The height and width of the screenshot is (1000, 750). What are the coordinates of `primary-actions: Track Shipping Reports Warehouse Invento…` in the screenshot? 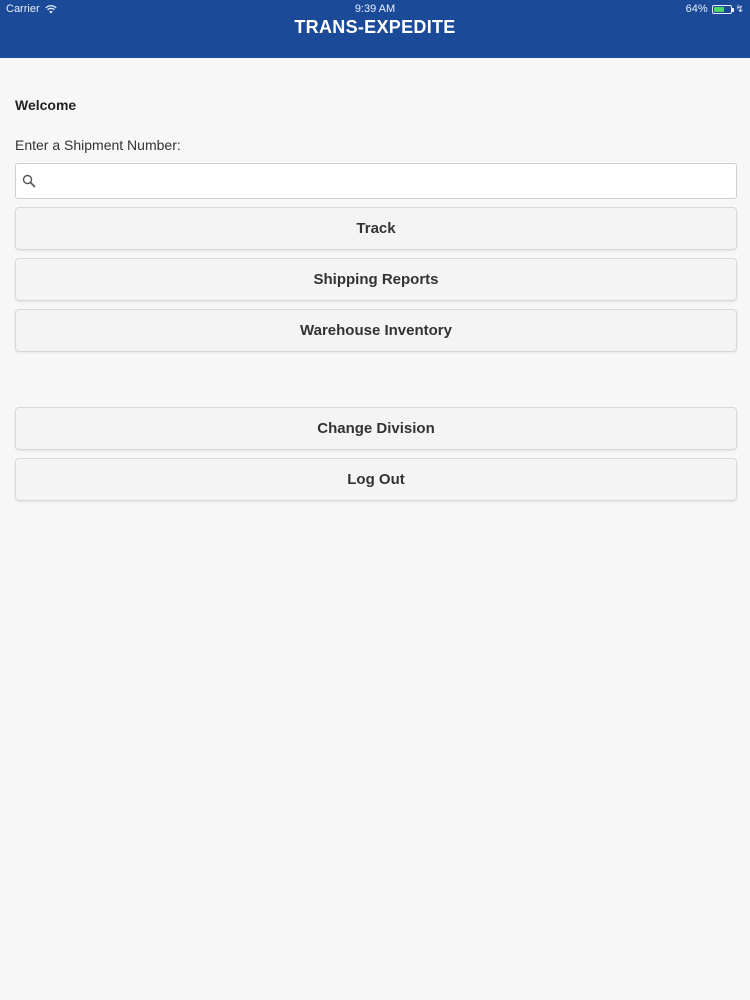 It's located at (376, 279).